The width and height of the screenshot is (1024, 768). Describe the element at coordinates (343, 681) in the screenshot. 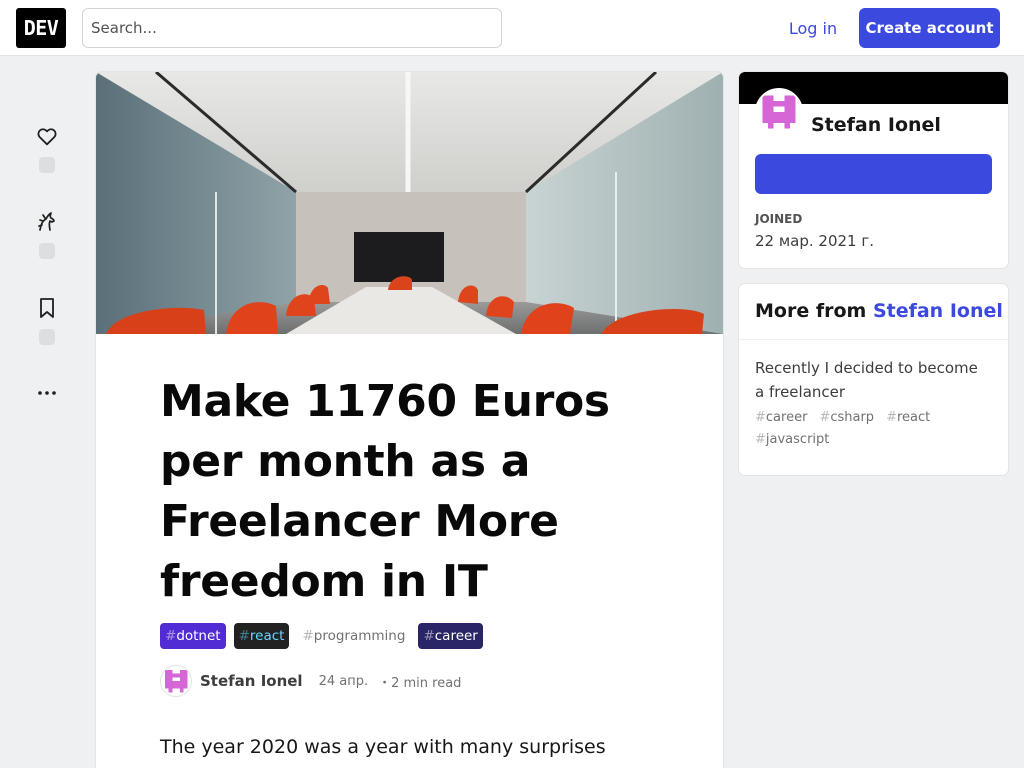

I see `post-date: 24 апр.` at that location.